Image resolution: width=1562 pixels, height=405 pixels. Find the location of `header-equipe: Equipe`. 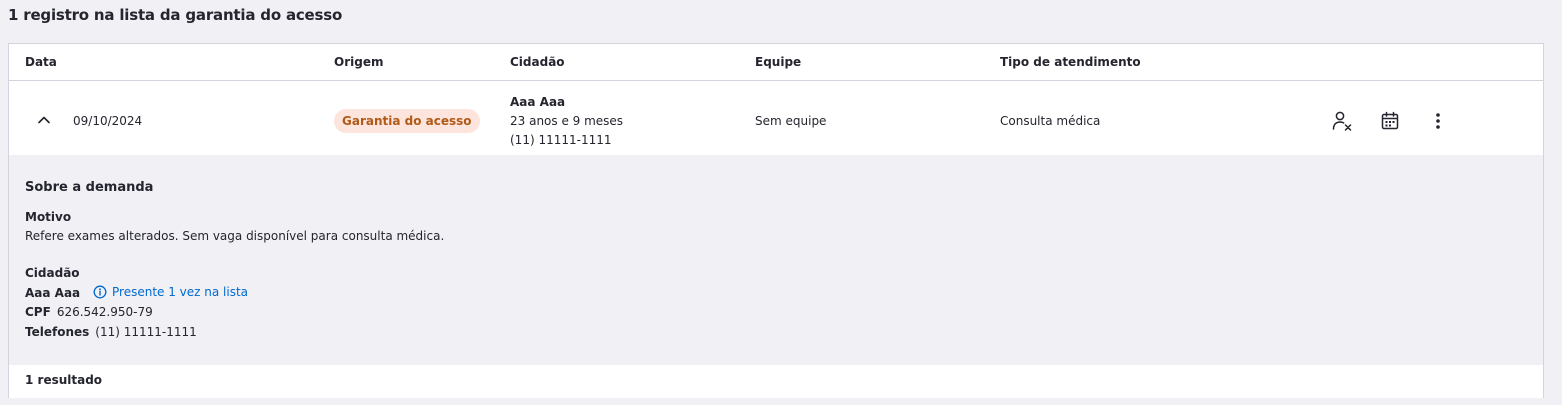

header-equipe: Equipe is located at coordinates (778, 62).